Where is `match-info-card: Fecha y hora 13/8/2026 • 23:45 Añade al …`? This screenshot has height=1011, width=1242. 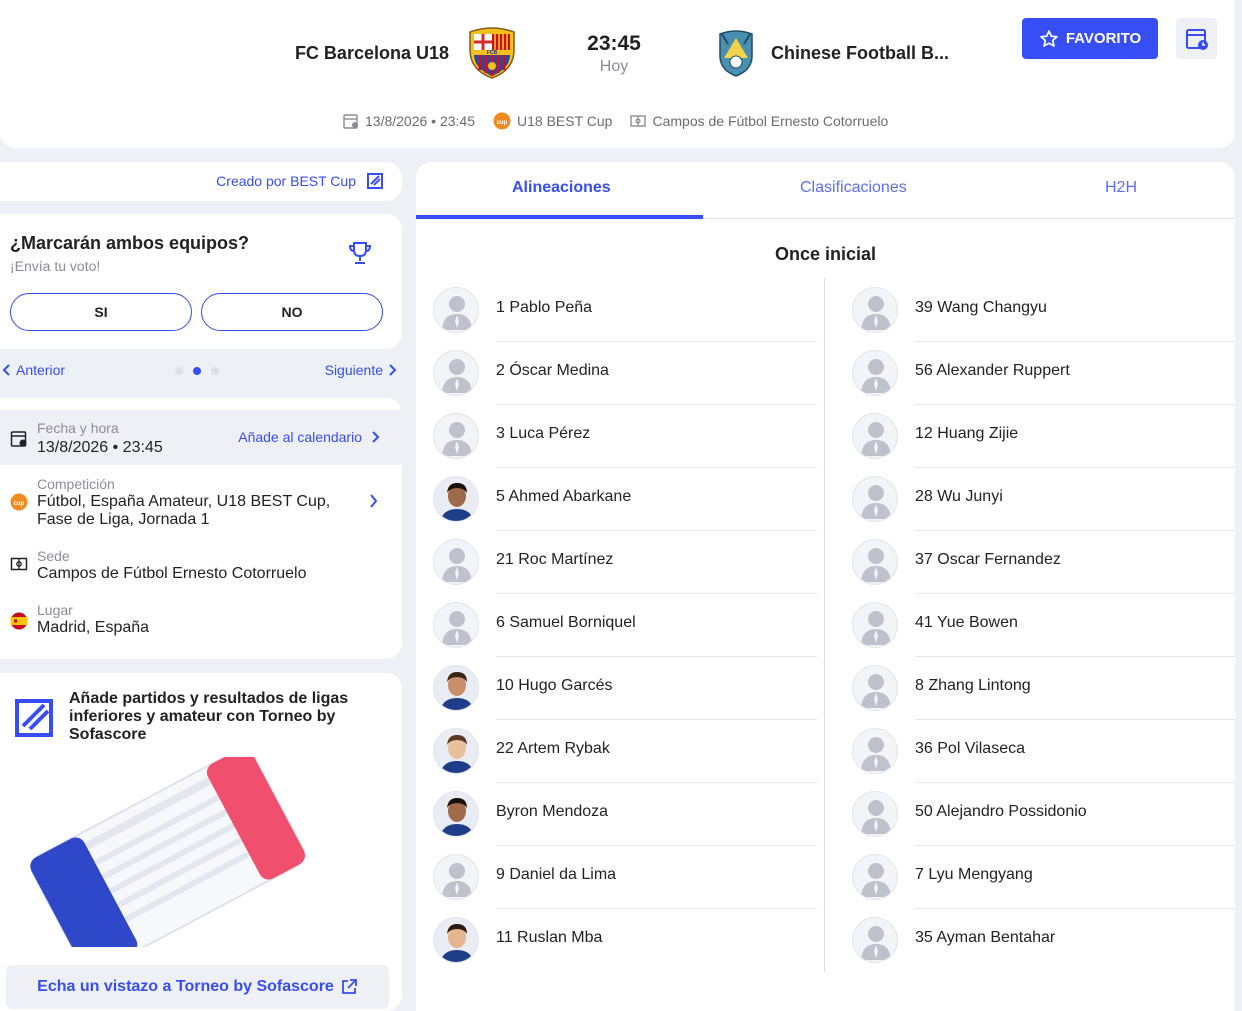
match-info-card: Fecha y hora 13/8/2026 • 23:45 Añade al … is located at coordinates (201, 528).